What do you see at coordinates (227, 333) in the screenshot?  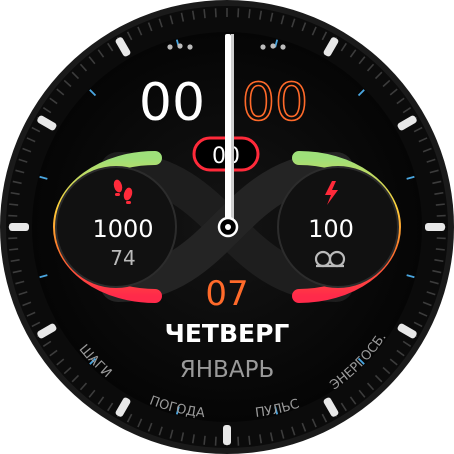 I see `weekday-label: ЧЕТВЕРГ` at bounding box center [227, 333].